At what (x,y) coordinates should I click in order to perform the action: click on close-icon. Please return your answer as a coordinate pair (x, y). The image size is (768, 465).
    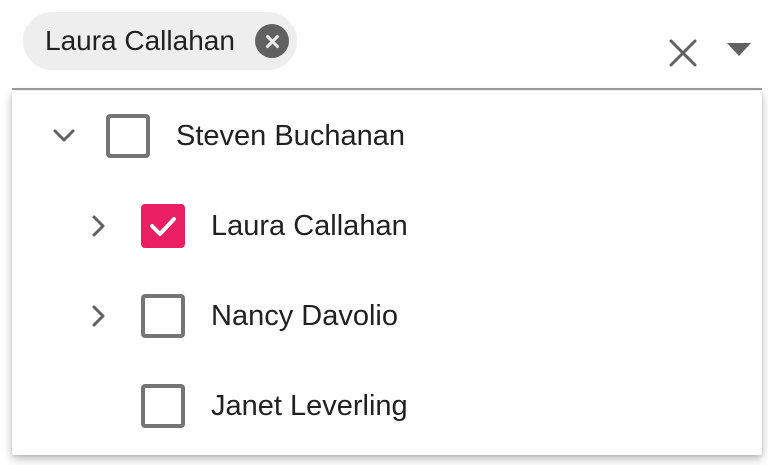
    Looking at the image, I should click on (683, 53).